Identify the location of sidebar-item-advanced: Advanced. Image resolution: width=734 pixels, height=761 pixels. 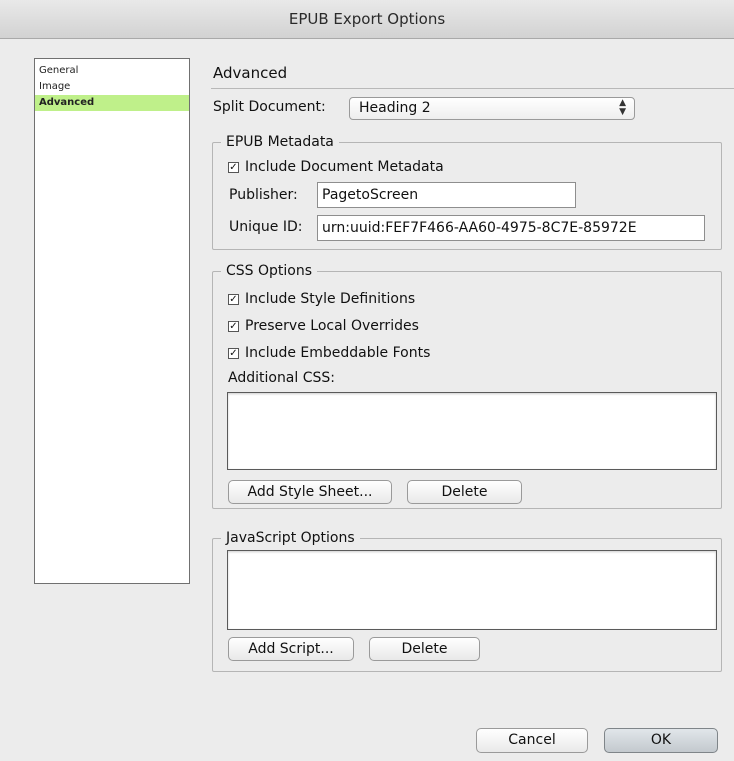
(112, 103).